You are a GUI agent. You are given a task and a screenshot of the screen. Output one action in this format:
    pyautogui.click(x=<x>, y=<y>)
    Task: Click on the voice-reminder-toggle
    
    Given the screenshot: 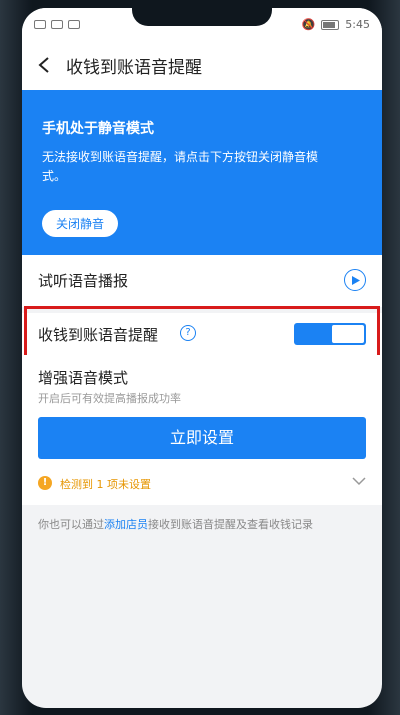 What is the action you would take?
    pyautogui.click(x=330, y=334)
    